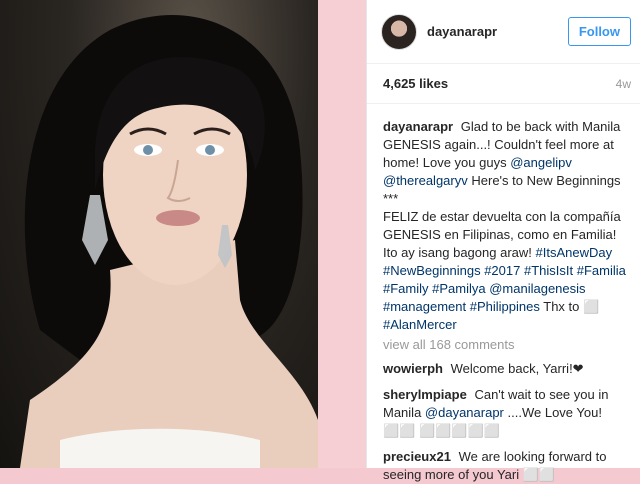  What do you see at coordinates (417, 456) in the screenshot?
I see `comment-username: precieux21` at bounding box center [417, 456].